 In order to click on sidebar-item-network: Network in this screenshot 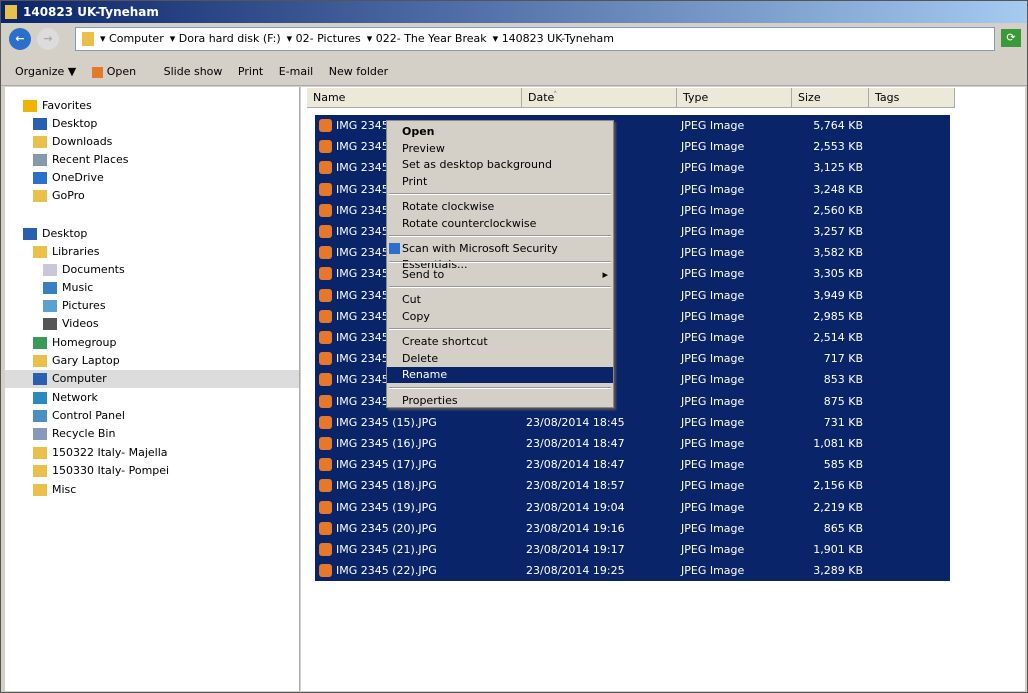, I will do `click(152, 398)`.